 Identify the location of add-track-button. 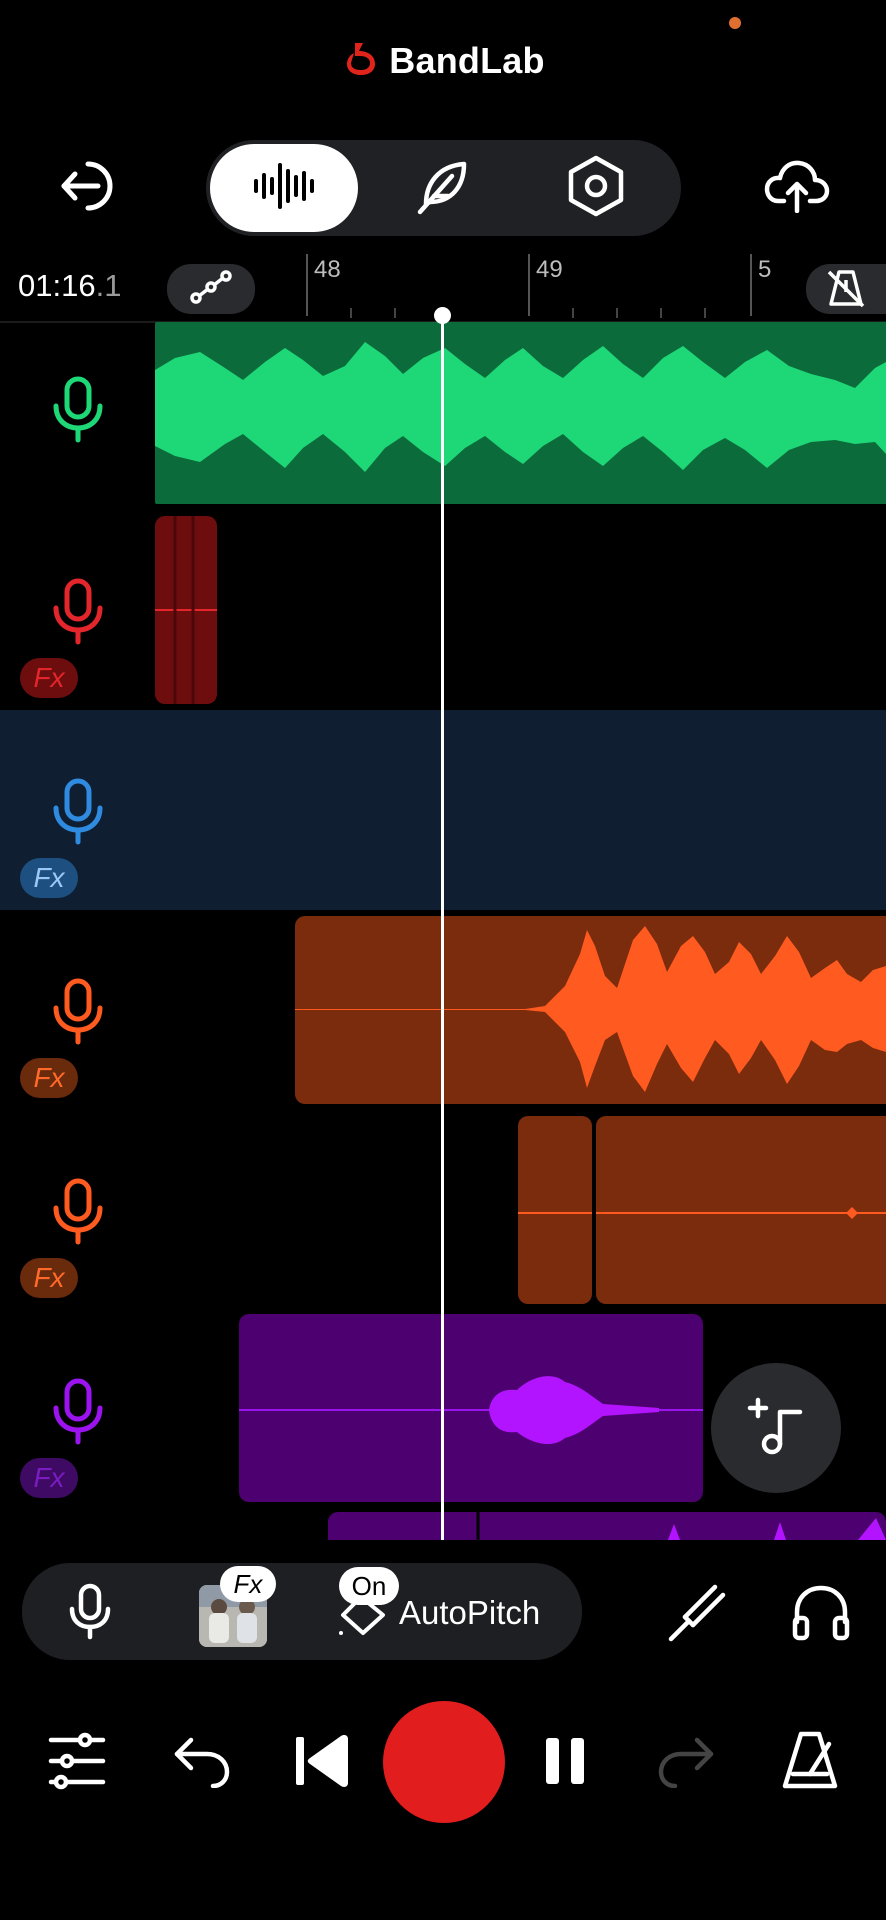
(776, 1428).